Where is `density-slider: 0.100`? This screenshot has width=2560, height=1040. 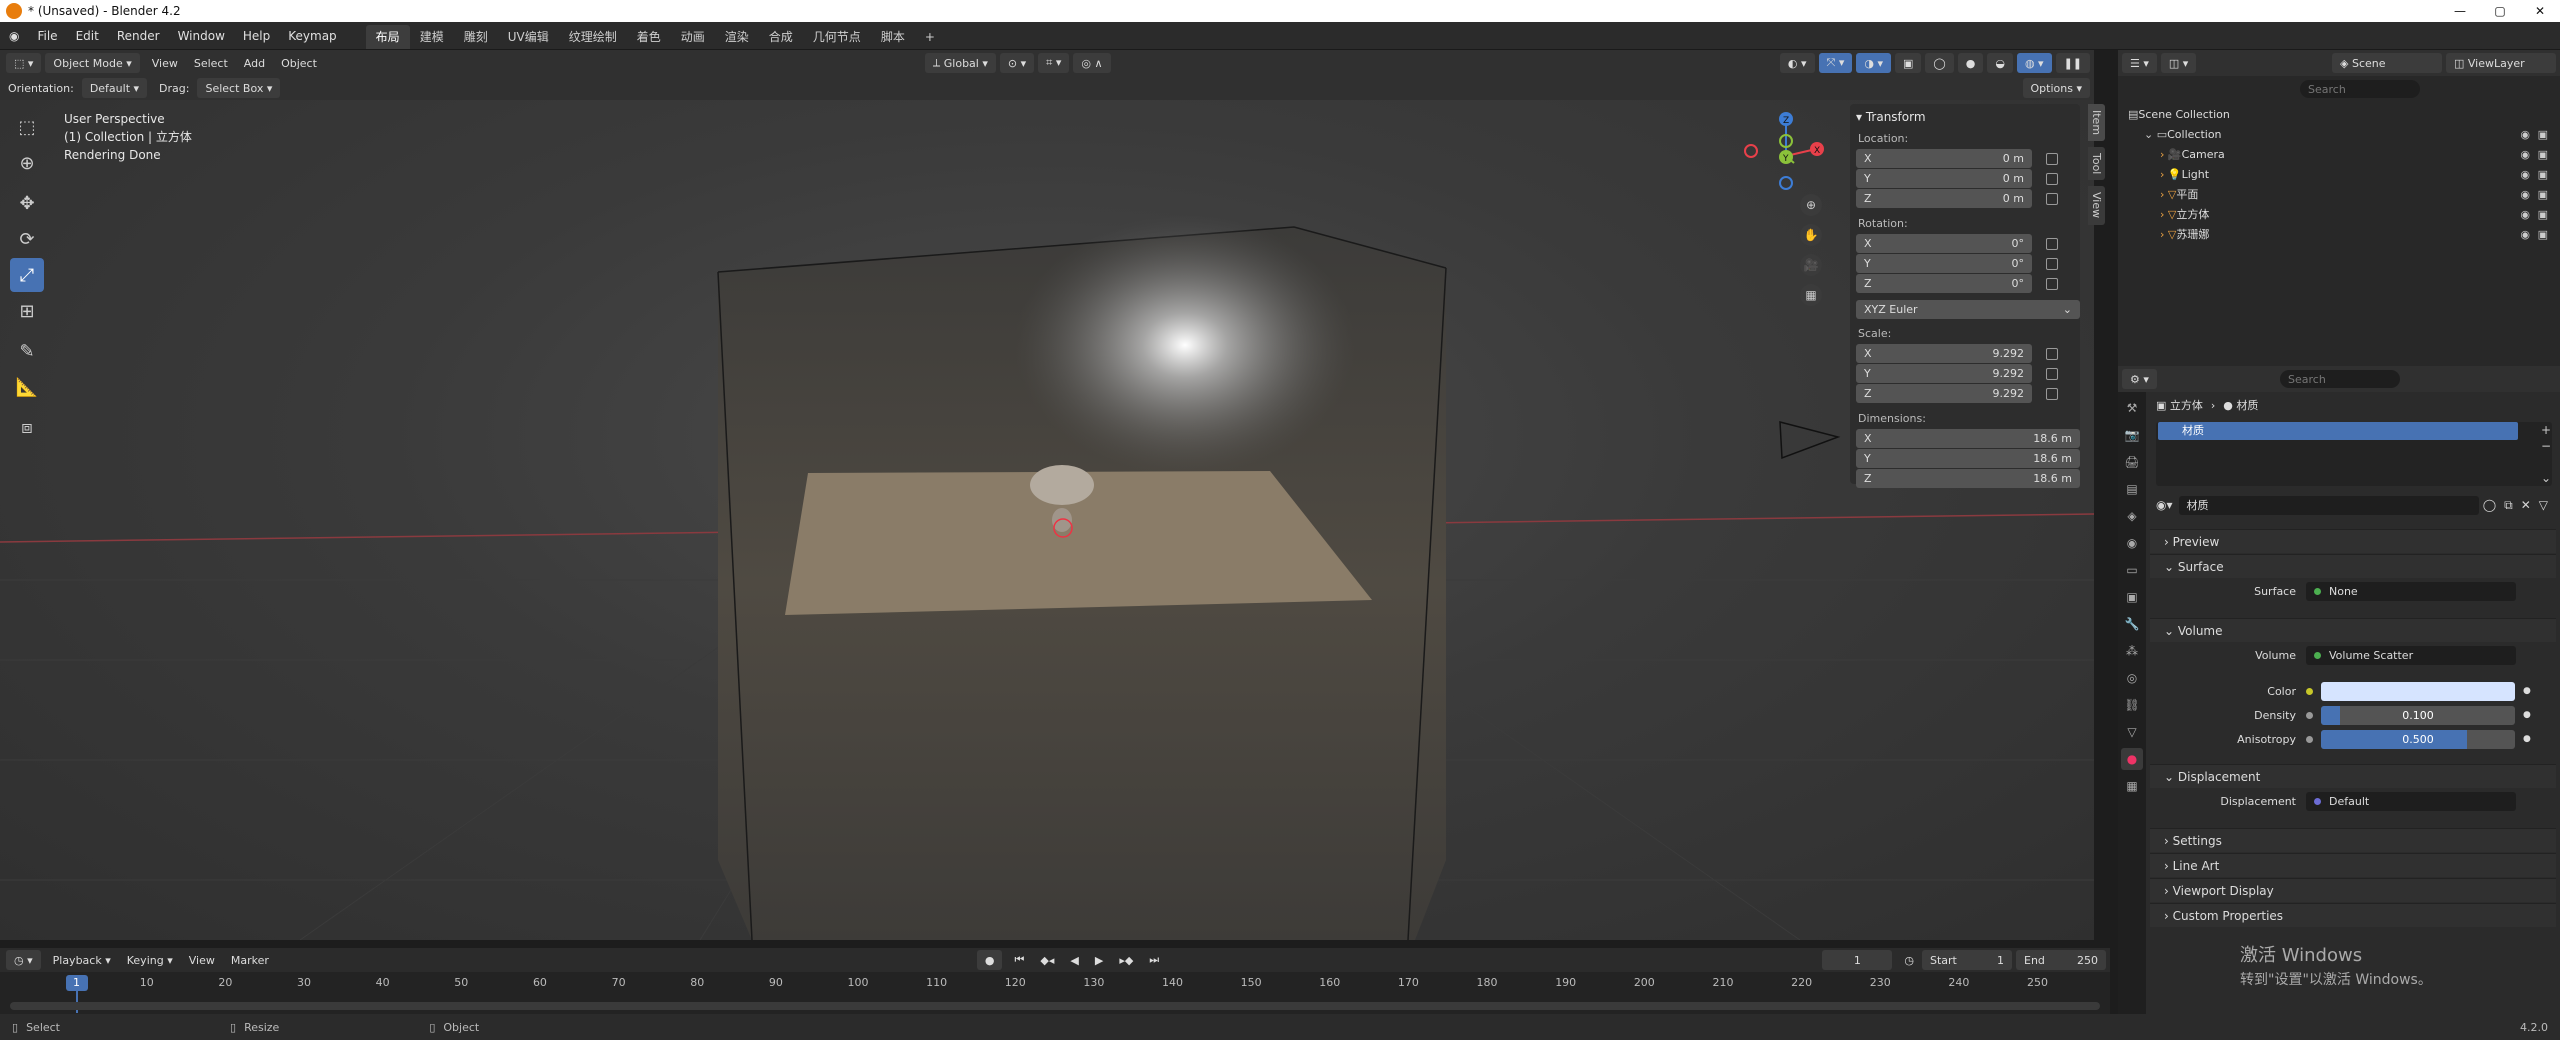
density-slider: 0.100 is located at coordinates (2418, 715).